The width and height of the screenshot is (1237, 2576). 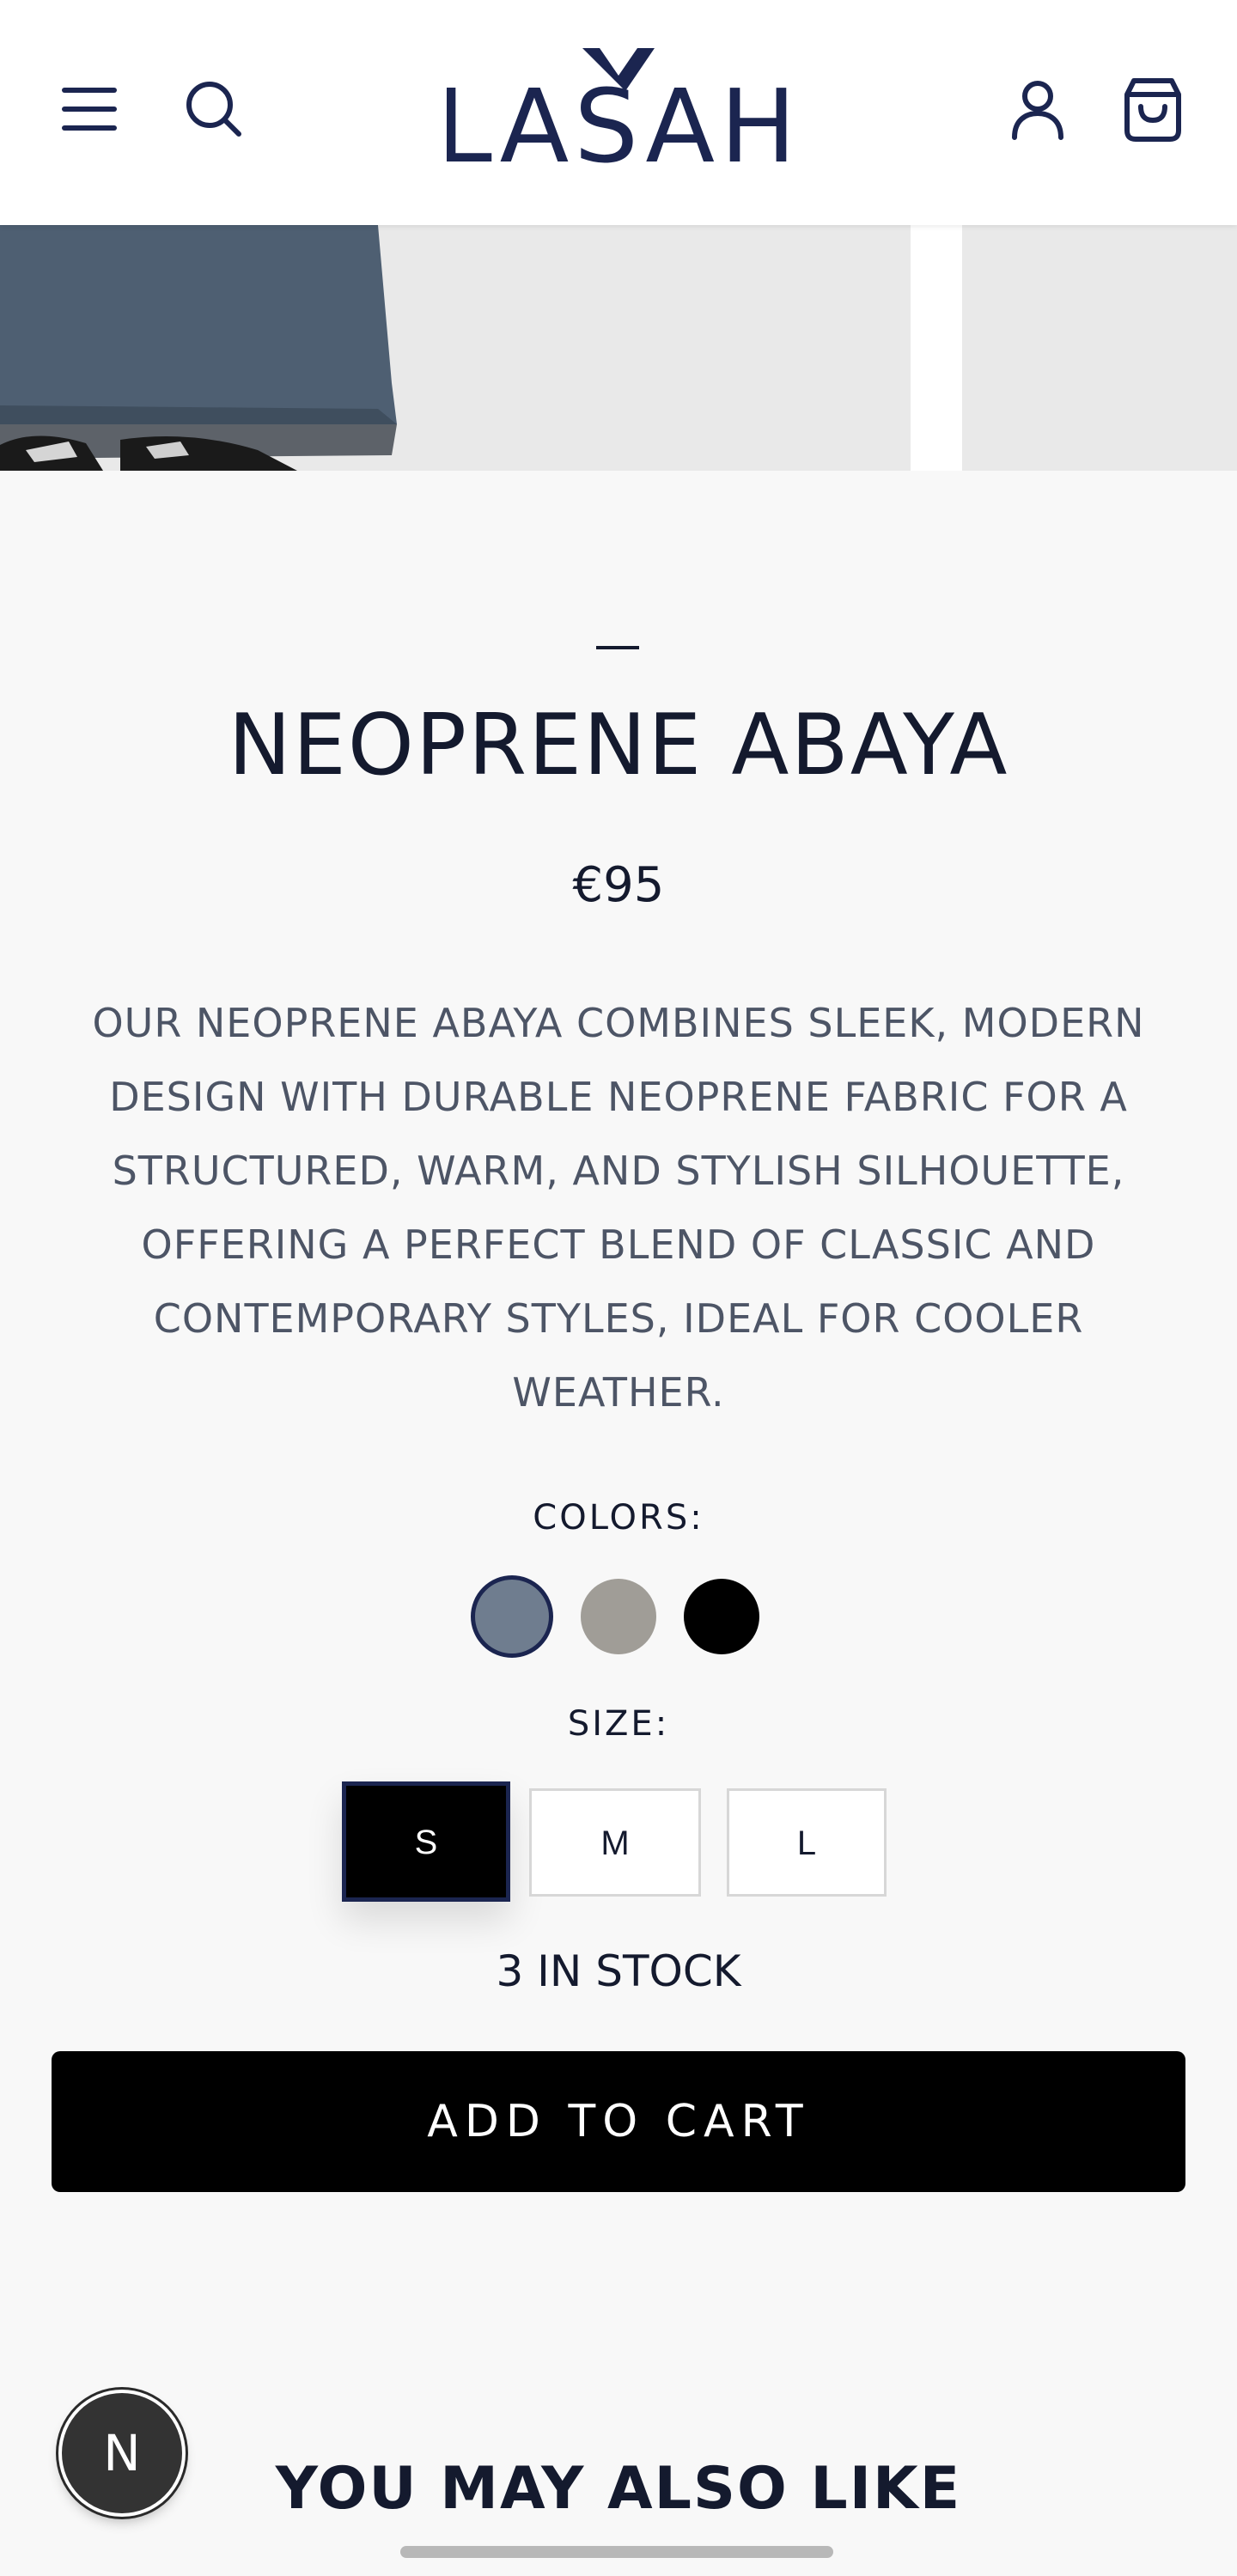 I want to click on related-products-heading: YOU MAY ALSO LIKE, so click(x=618, y=2489).